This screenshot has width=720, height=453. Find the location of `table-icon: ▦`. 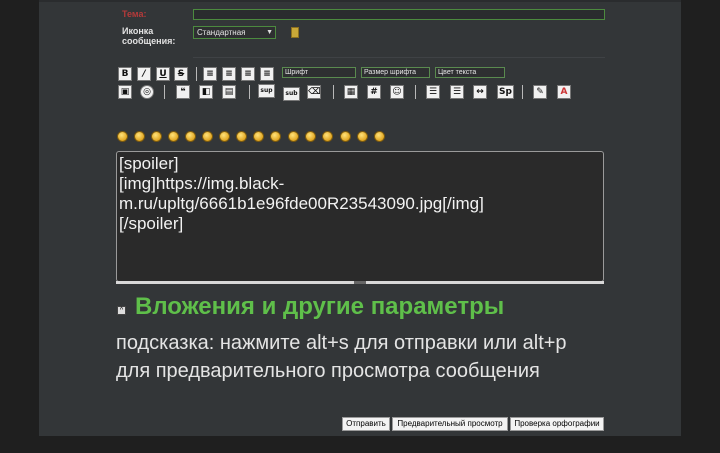

table-icon: ▦ is located at coordinates (351, 92).